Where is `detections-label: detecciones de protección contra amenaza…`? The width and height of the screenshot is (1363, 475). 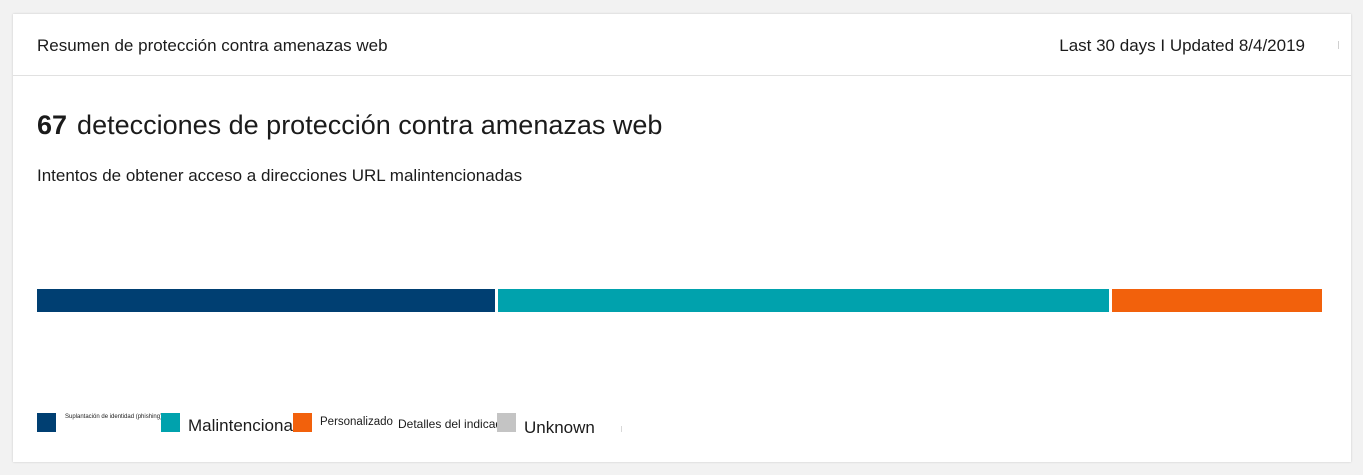 detections-label: detecciones de protección contra amenaza… is located at coordinates (370, 125).